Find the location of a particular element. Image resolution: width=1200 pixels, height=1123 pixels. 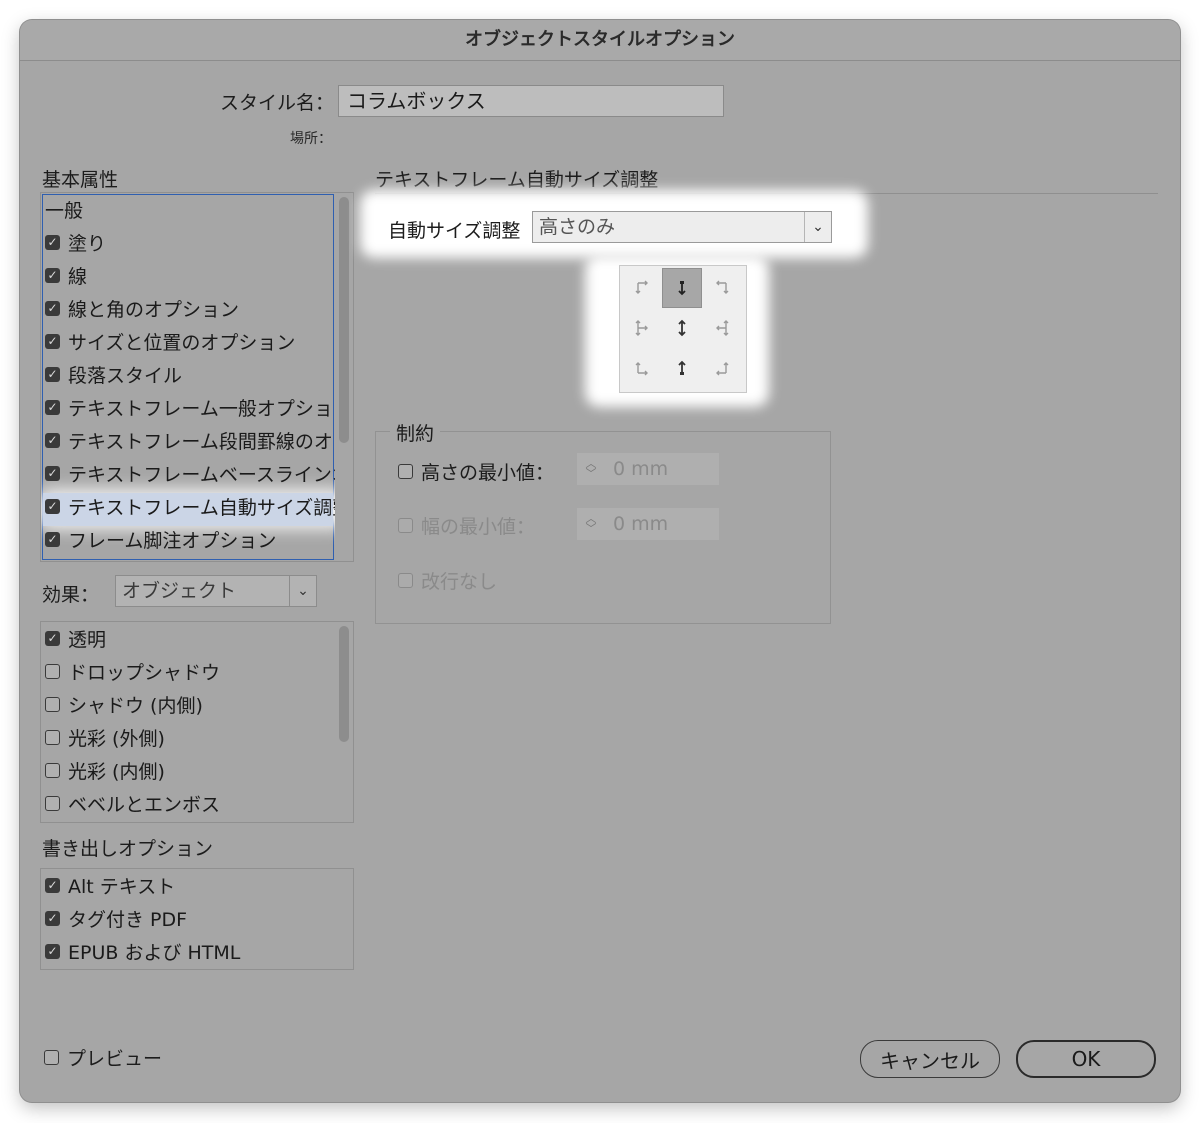

anchor-bottom-center-icon is located at coordinates (682, 368).